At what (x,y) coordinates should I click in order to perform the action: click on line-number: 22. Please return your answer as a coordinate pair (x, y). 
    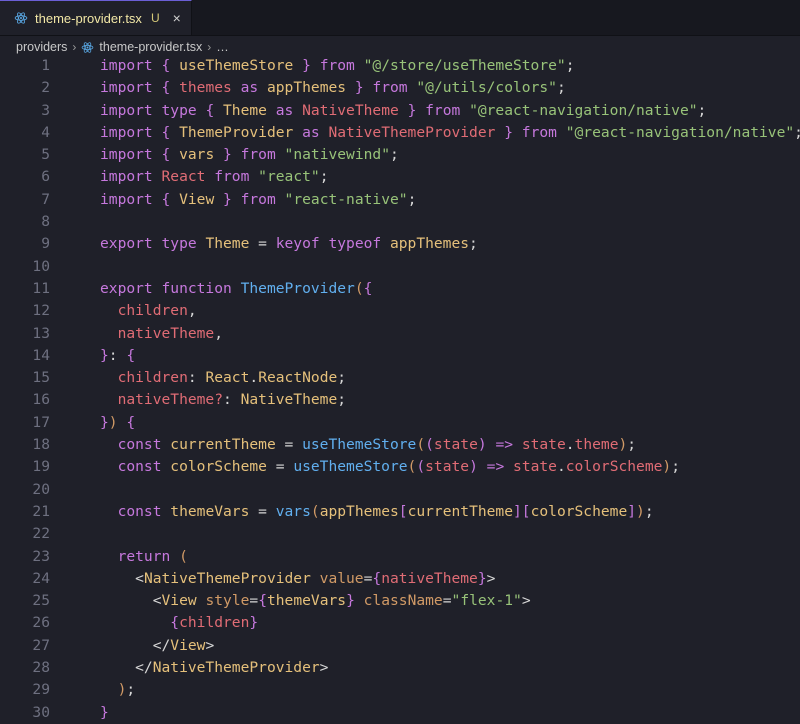
    Looking at the image, I should click on (41, 534).